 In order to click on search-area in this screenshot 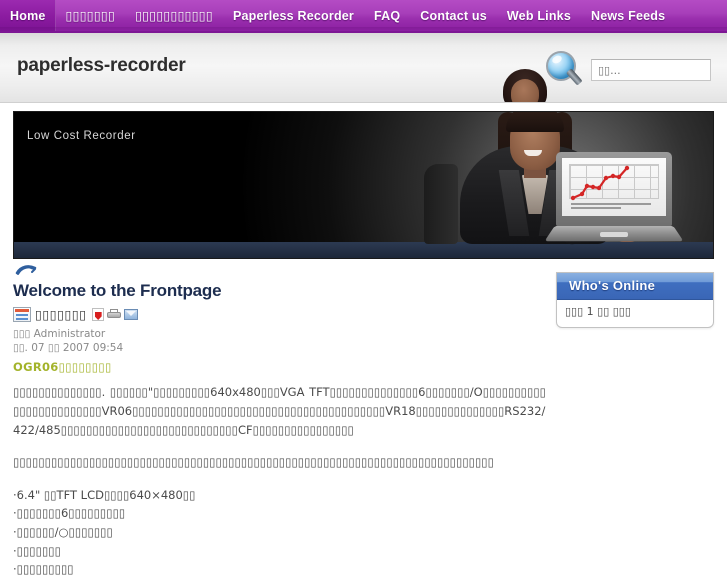, I will do `click(627, 70)`.